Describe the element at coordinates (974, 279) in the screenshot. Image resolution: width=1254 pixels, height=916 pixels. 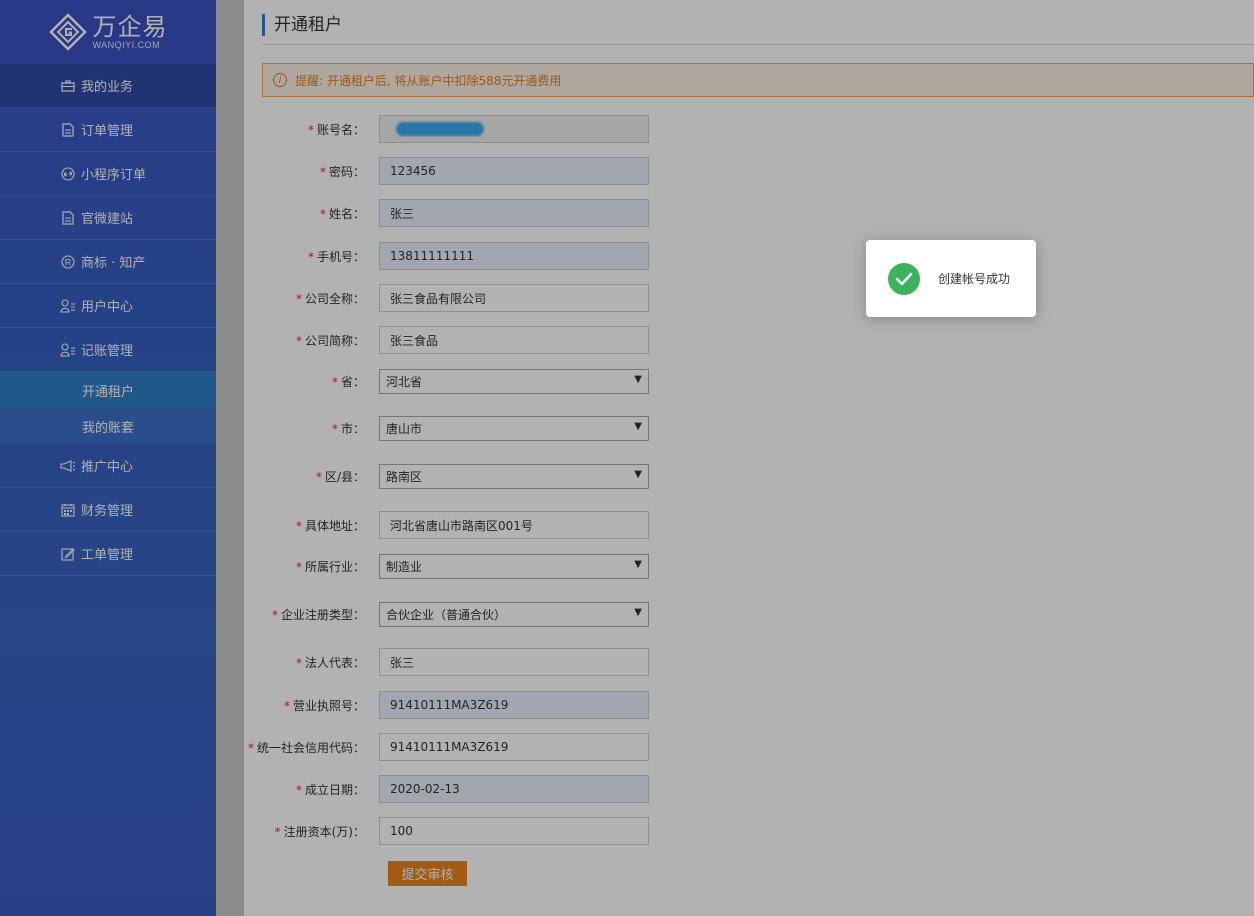
I see `toast-message: 创建帐号成功` at that location.